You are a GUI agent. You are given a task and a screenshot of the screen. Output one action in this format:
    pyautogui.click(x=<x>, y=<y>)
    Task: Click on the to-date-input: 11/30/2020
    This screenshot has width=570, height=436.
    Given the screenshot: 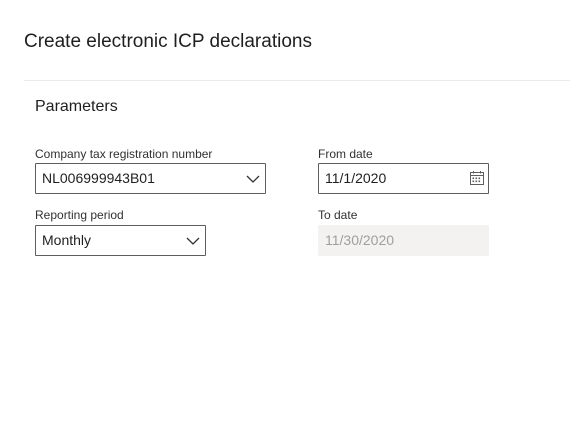 What is the action you would take?
    pyautogui.click(x=403, y=240)
    